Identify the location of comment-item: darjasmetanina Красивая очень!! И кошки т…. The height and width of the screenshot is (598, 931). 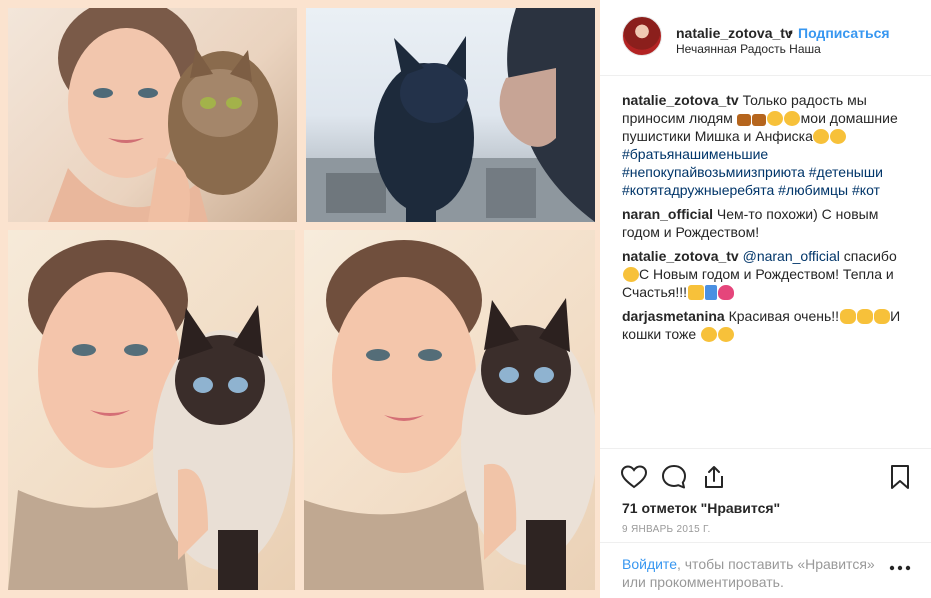
(767, 325).